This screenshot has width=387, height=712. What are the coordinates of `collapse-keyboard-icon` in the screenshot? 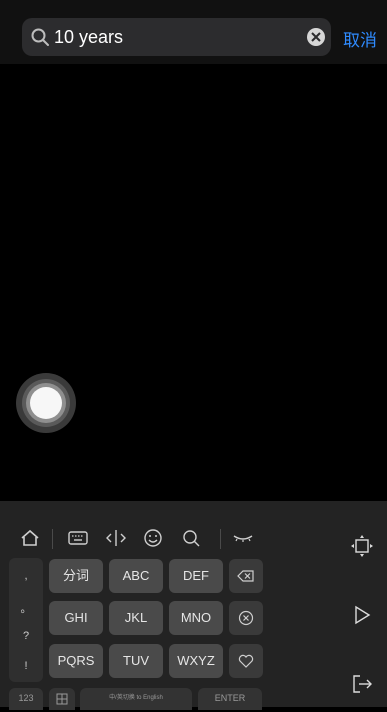 It's located at (243, 538).